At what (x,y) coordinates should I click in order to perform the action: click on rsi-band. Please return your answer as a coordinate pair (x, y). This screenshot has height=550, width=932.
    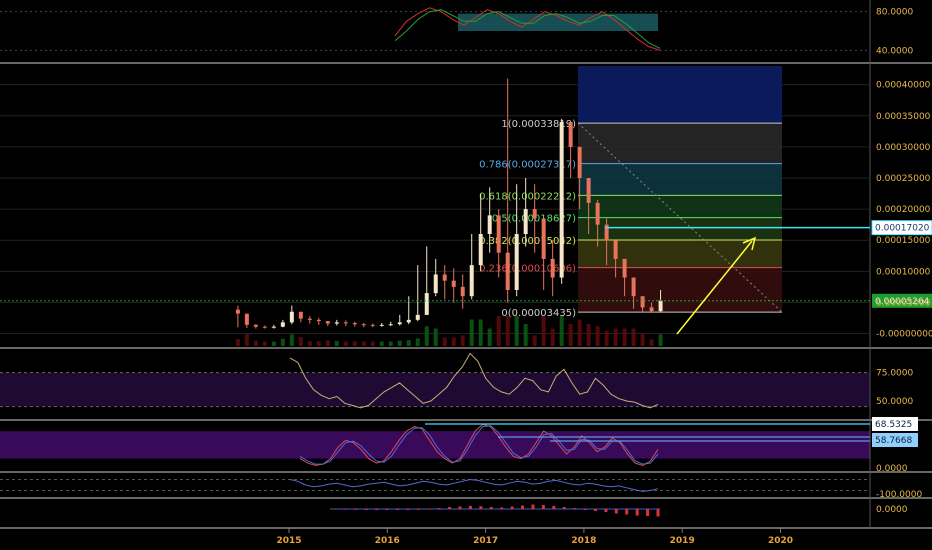
    Looking at the image, I should click on (435, 389).